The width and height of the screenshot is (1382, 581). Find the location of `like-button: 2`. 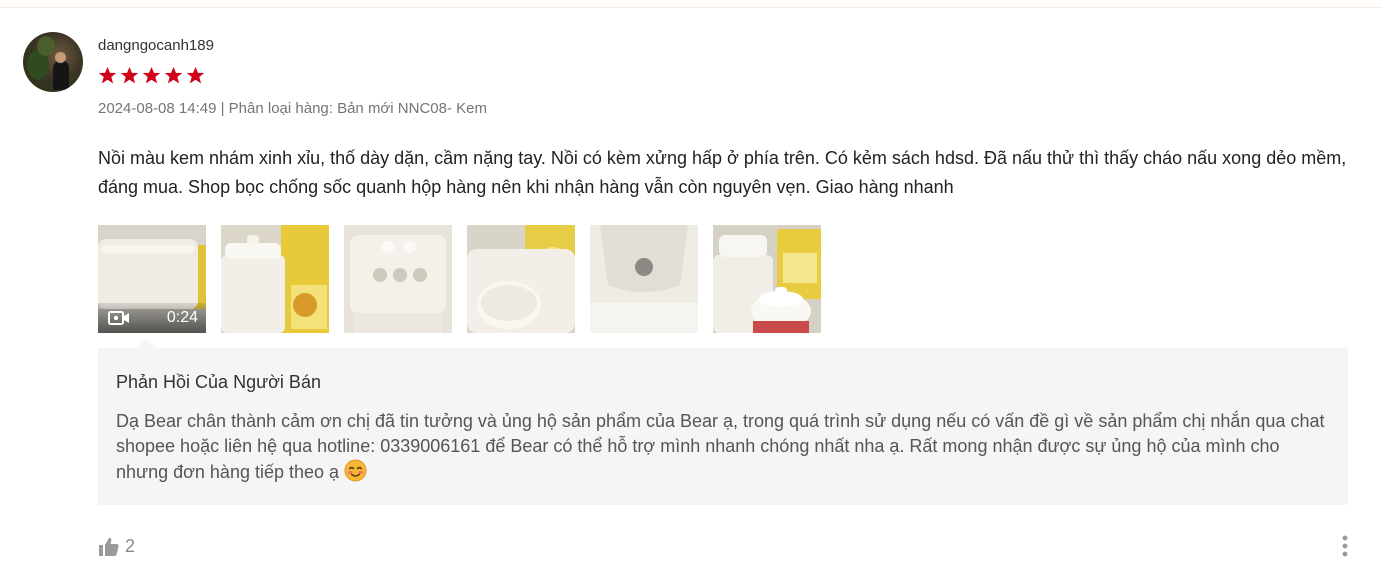

like-button: 2 is located at coordinates (116, 546).